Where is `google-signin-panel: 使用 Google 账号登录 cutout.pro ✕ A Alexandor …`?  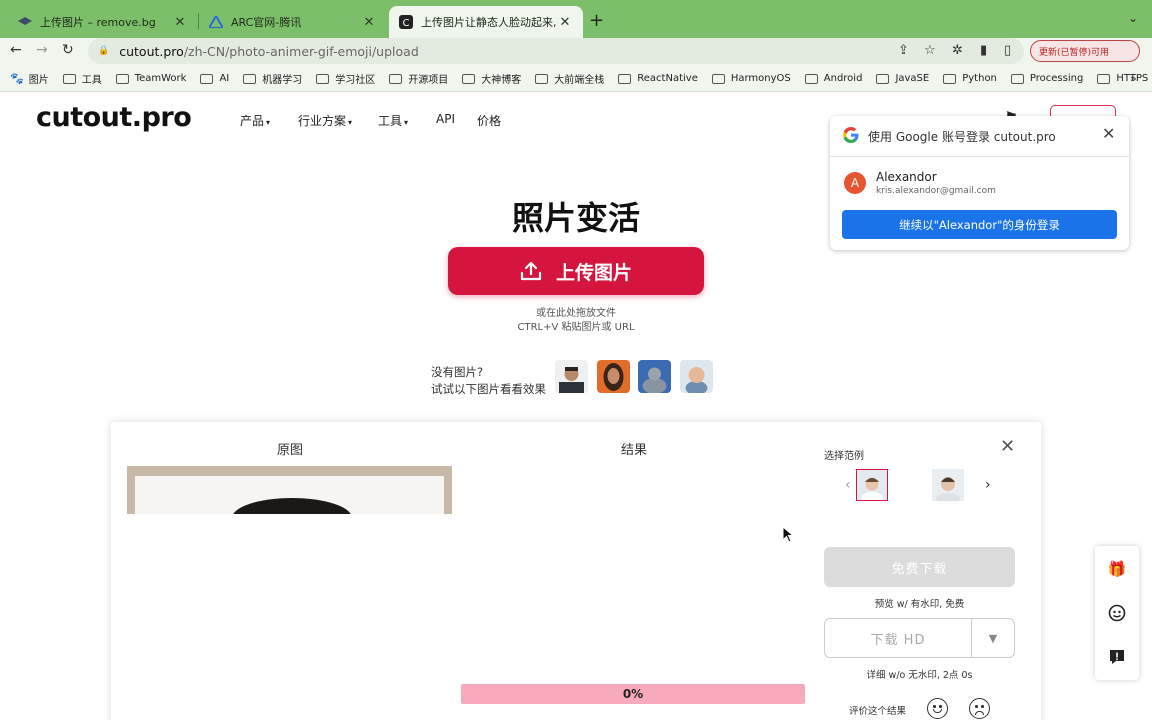 google-signin-panel: 使用 Google 账号登录 cutout.pro ✕ A Alexandor … is located at coordinates (979, 183).